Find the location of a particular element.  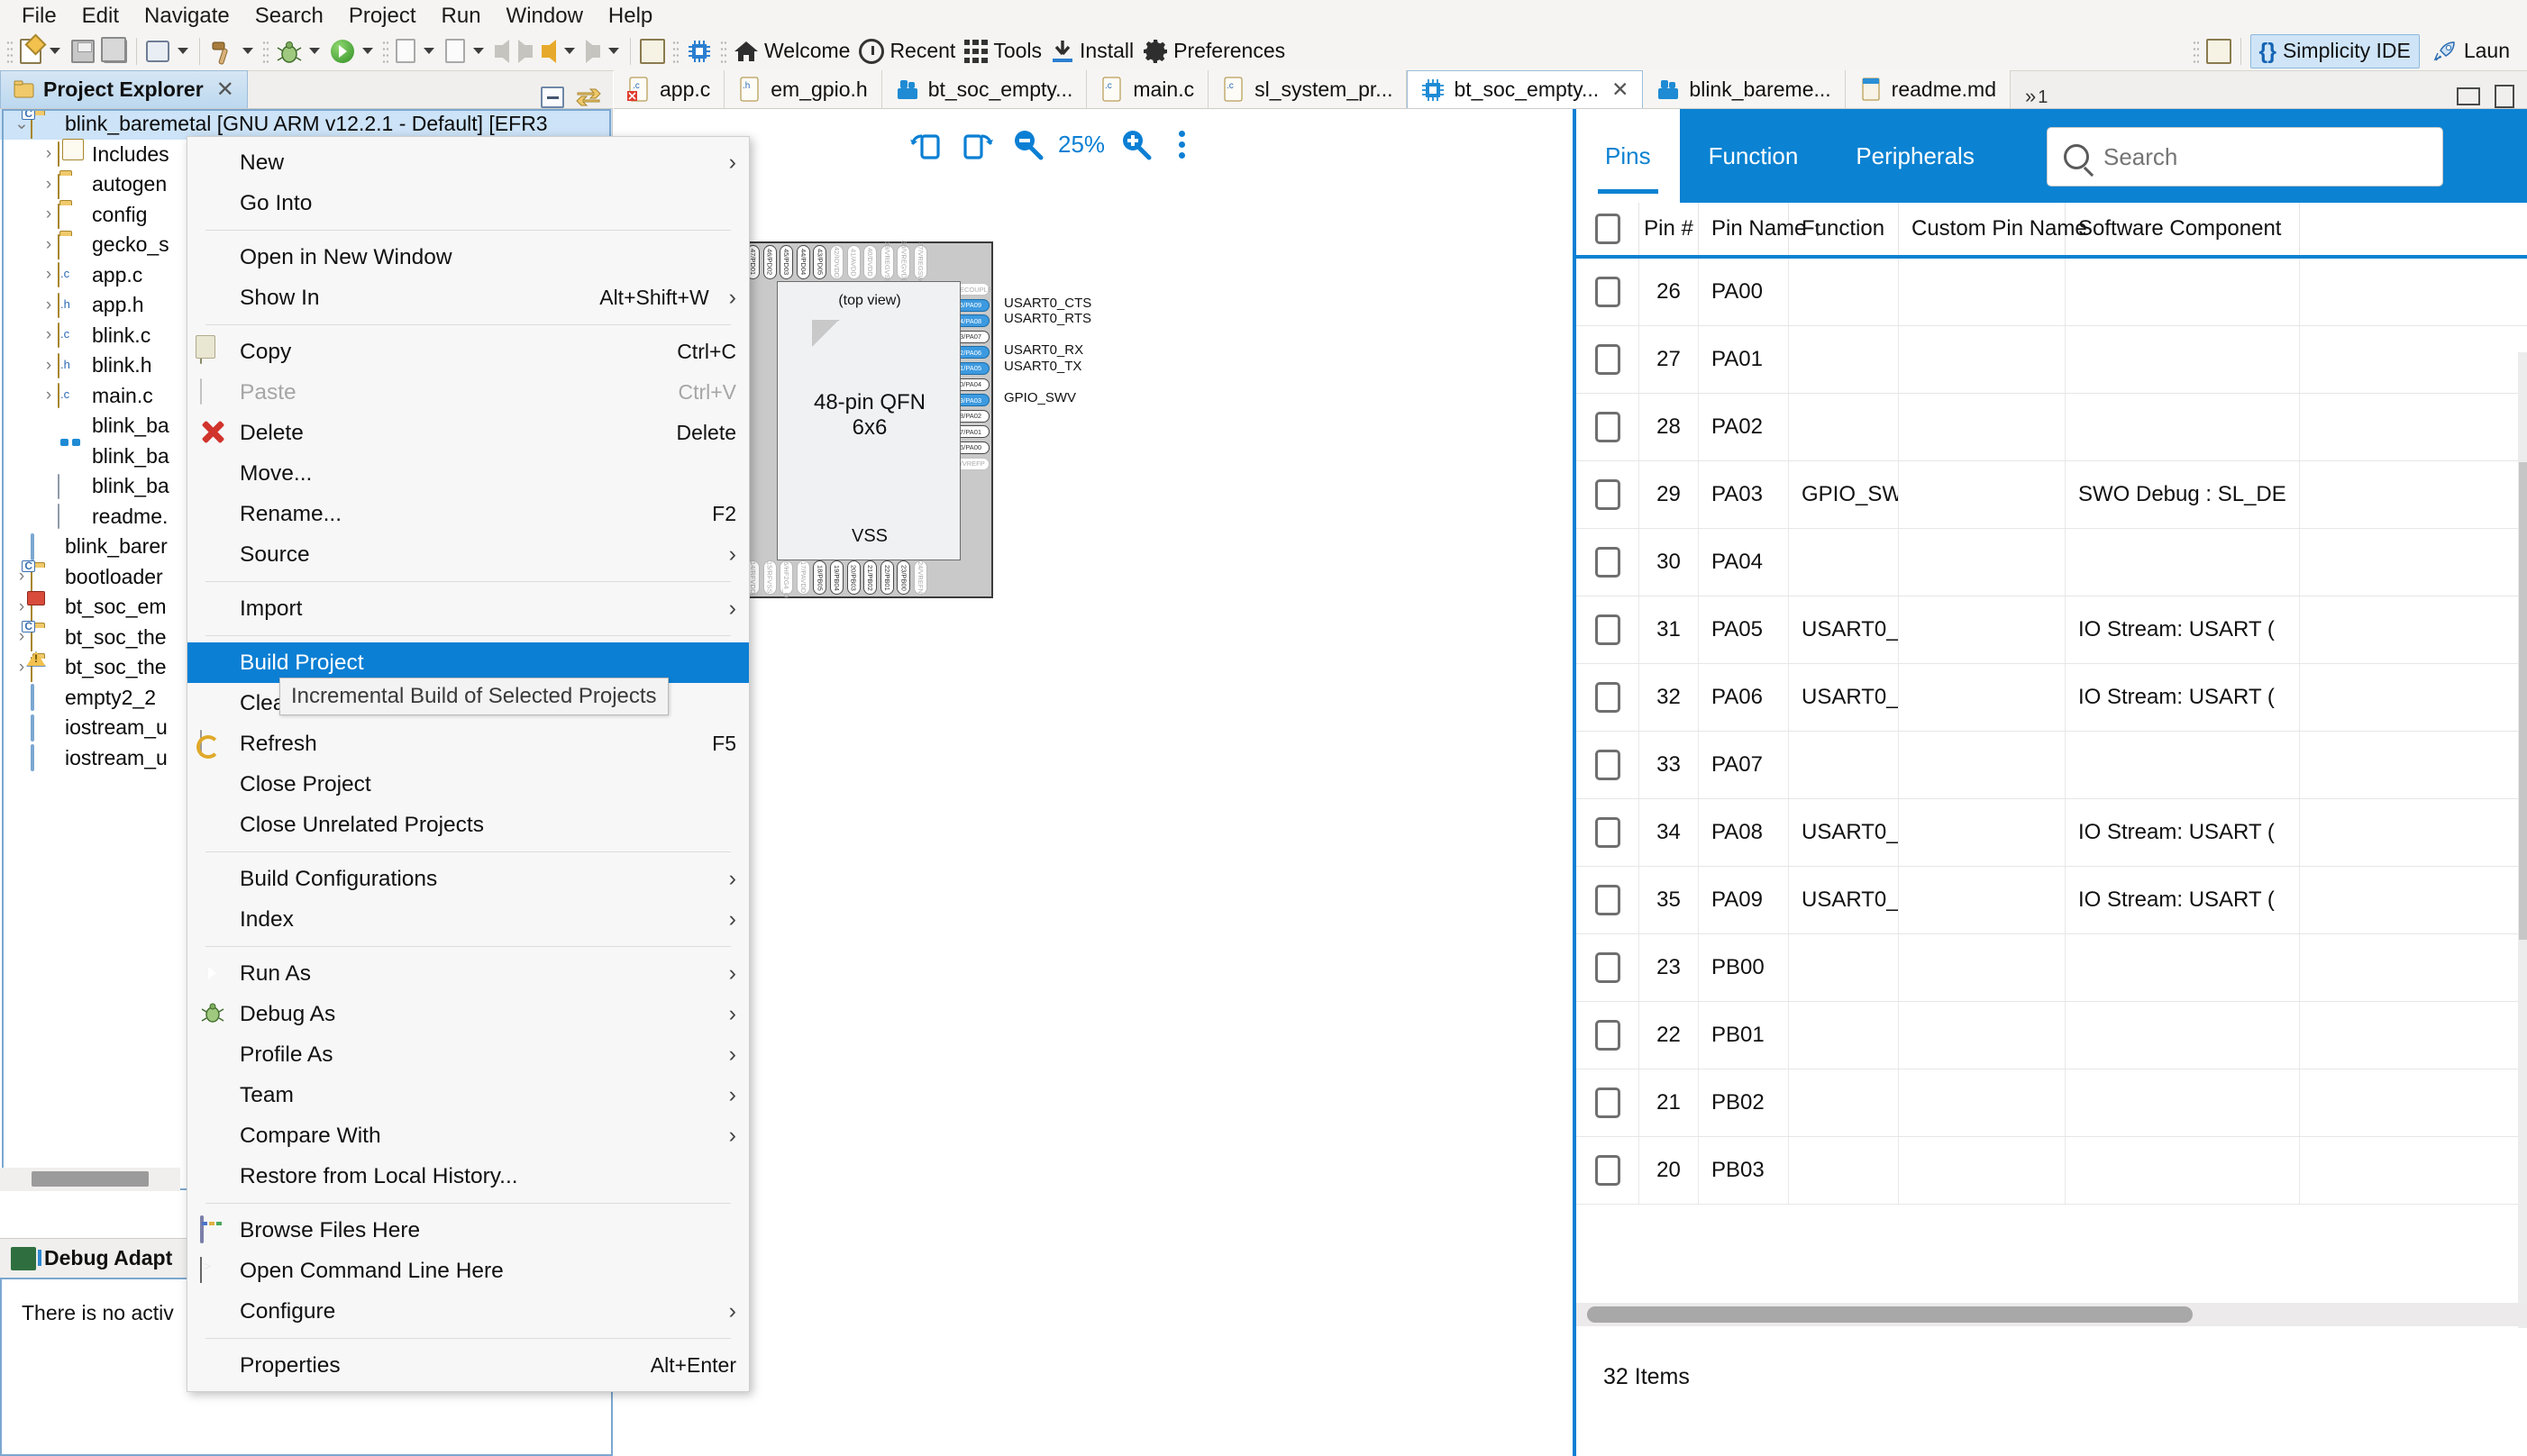

tab-peripherals: Peripherals is located at coordinates (1915, 156).